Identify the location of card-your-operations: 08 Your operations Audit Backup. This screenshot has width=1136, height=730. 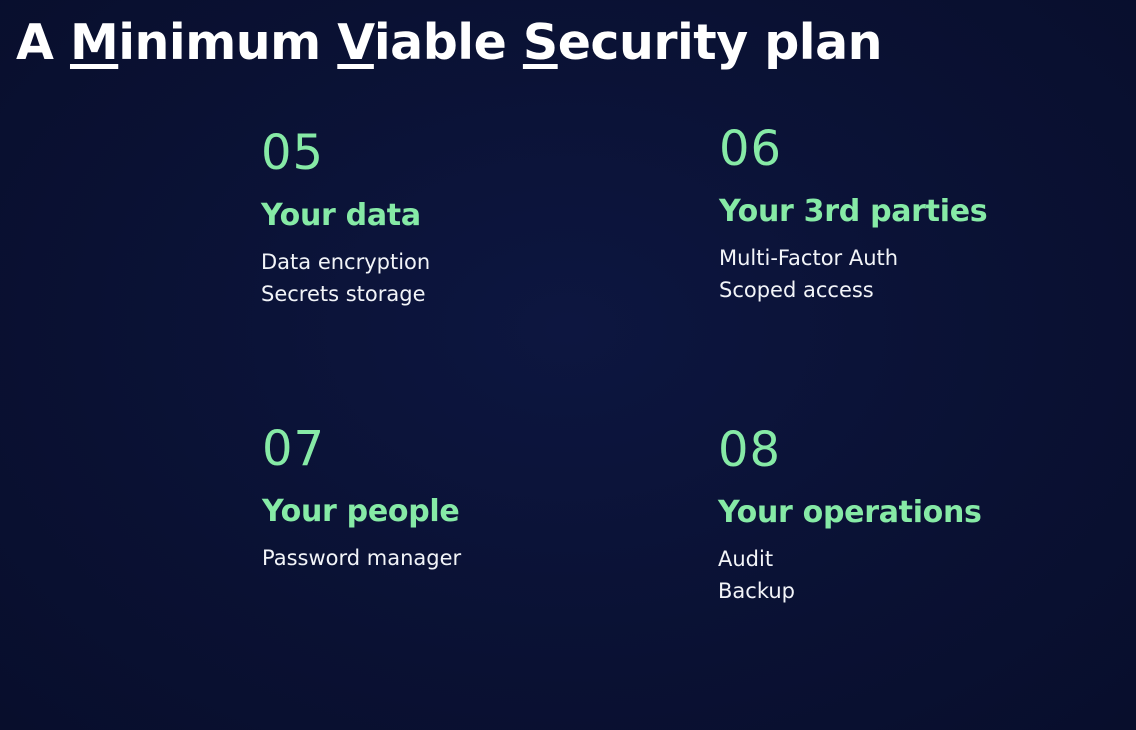
(898, 515).